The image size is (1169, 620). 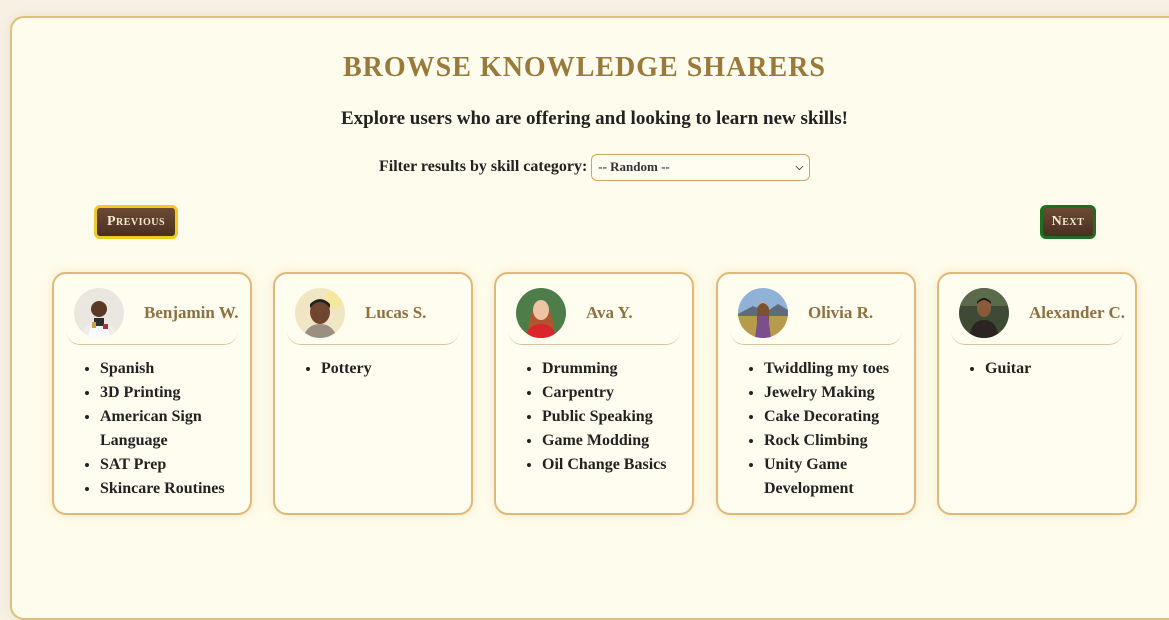 I want to click on user-card: Alexander C. Guitar, so click(x=1037, y=393).